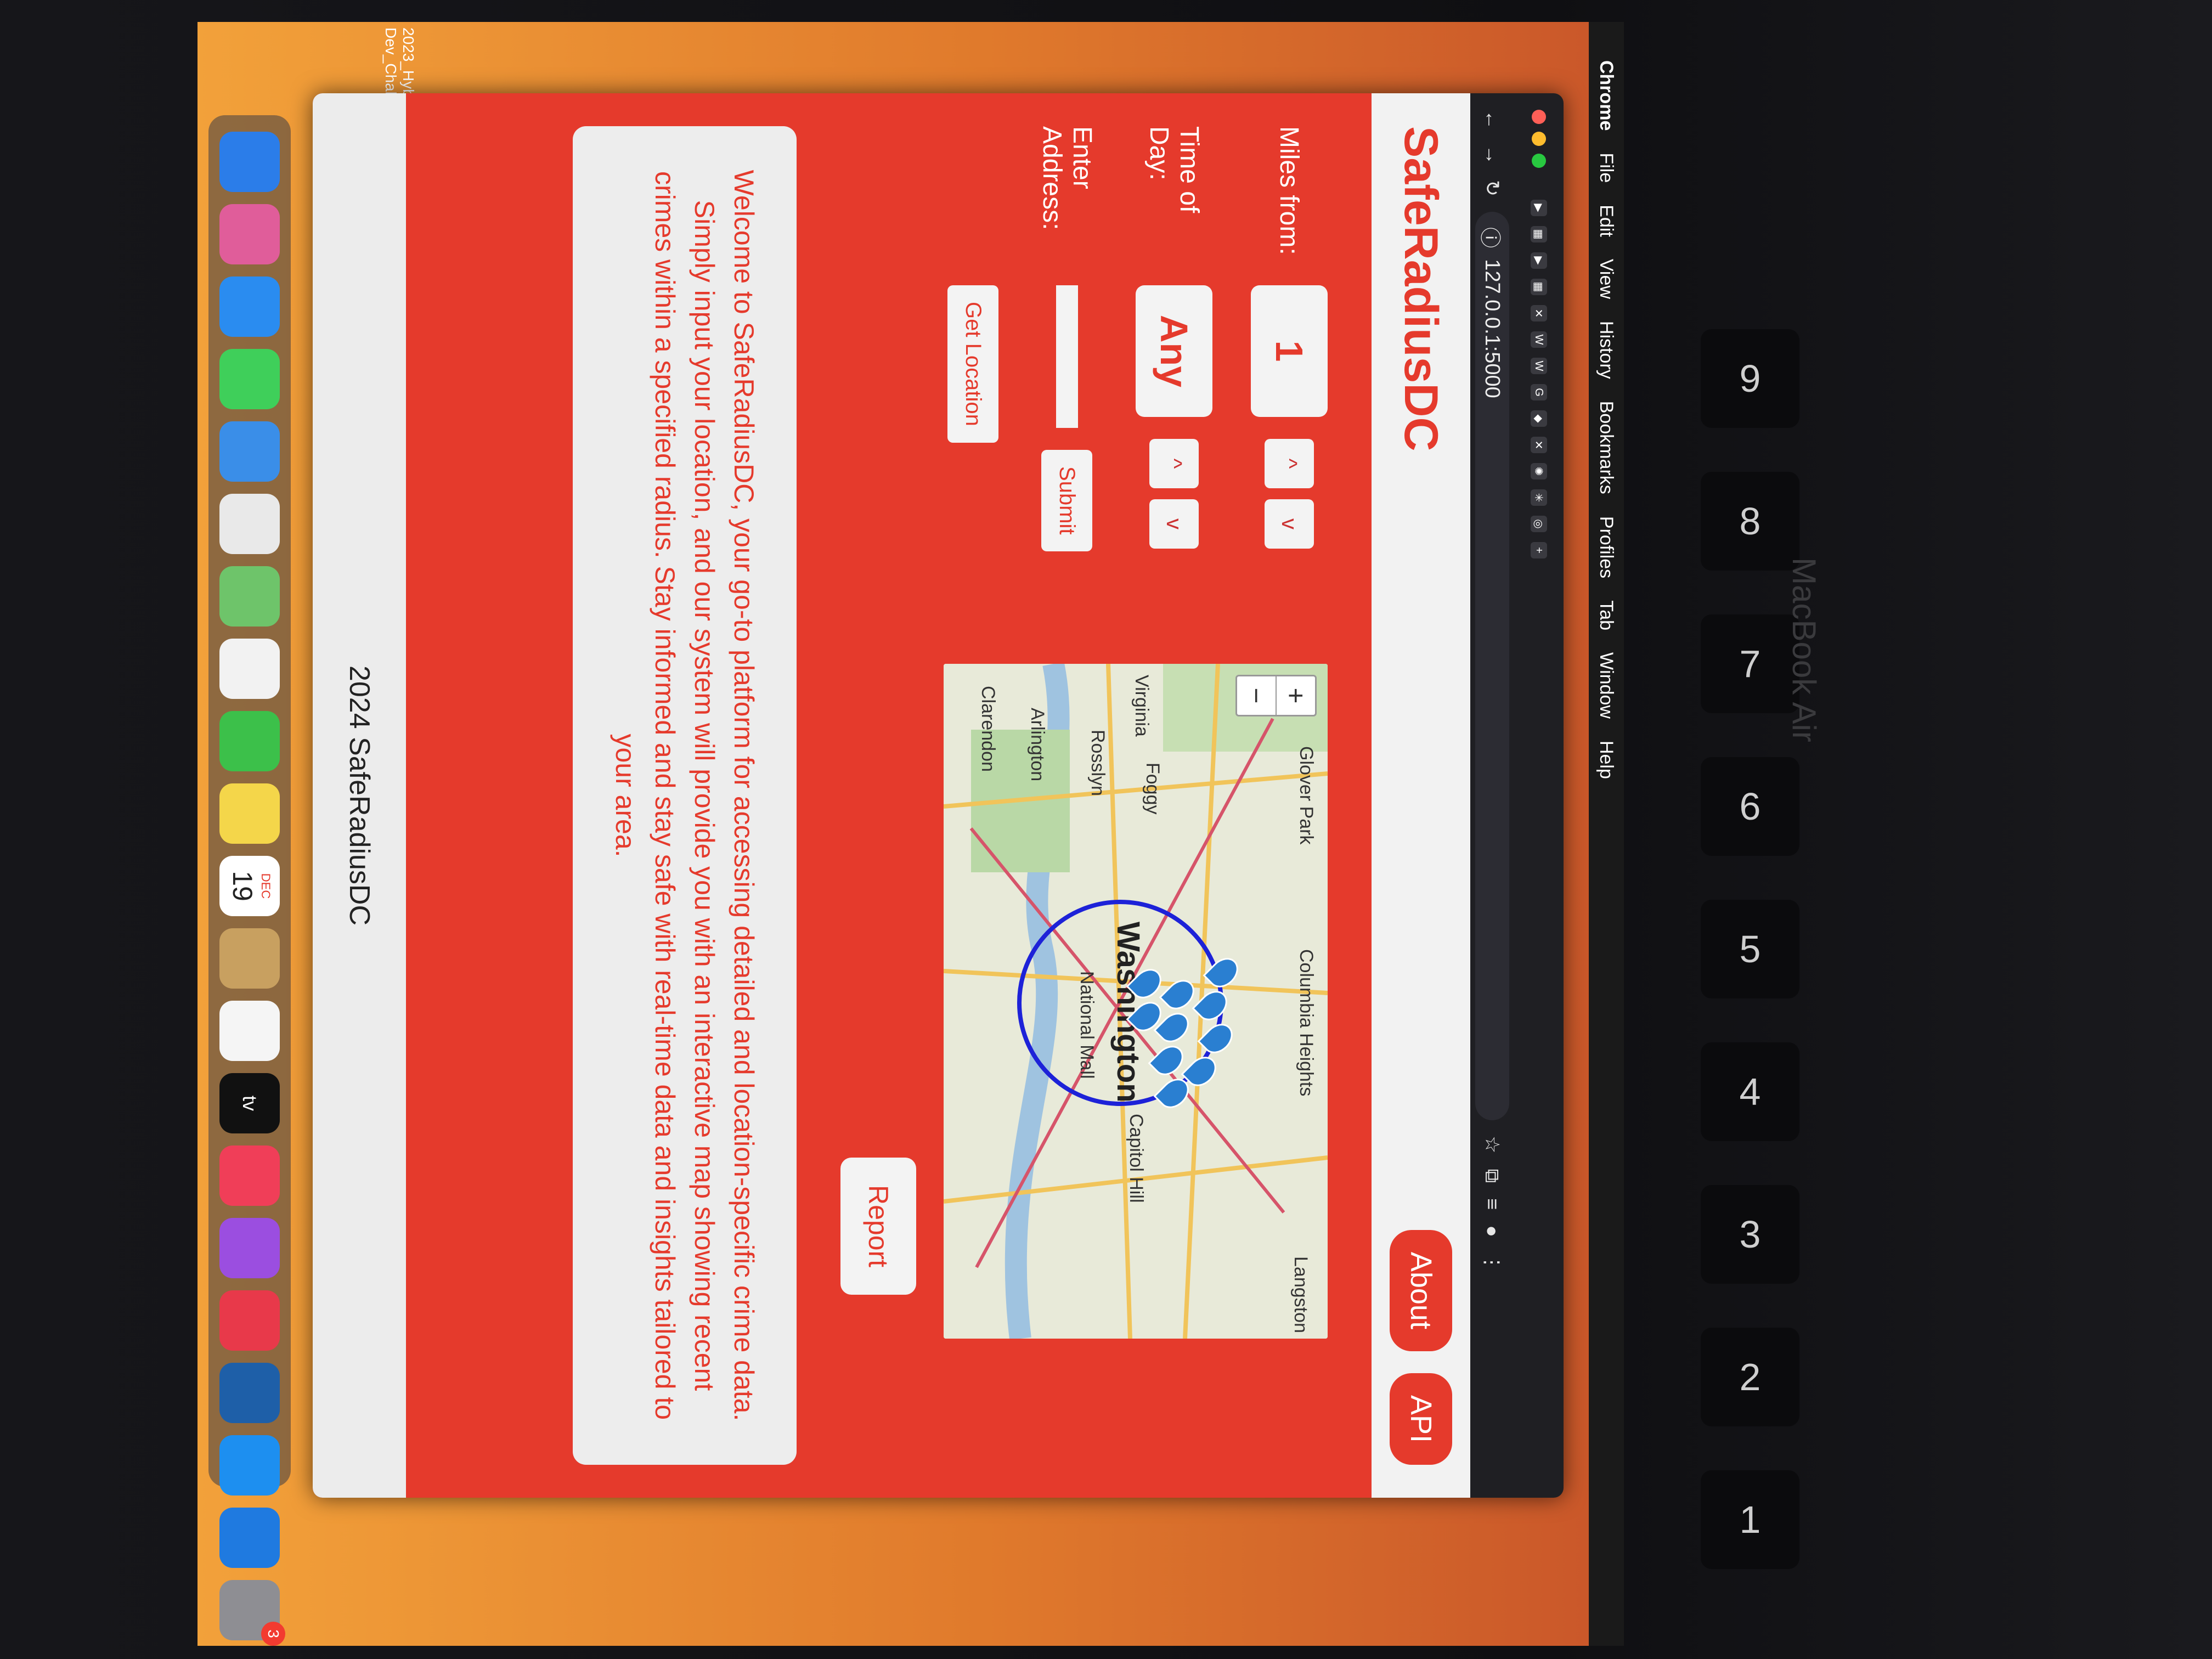  I want to click on music-icon, so click(250, 1176).